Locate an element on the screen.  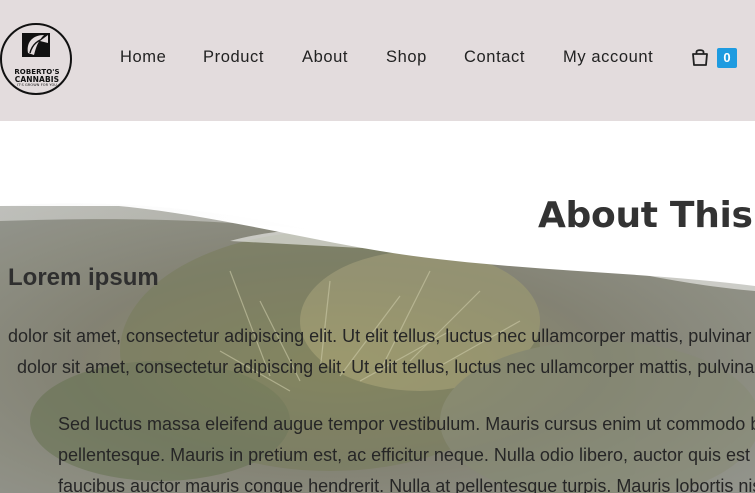
nav-item-shop: Shop is located at coordinates (406, 57).